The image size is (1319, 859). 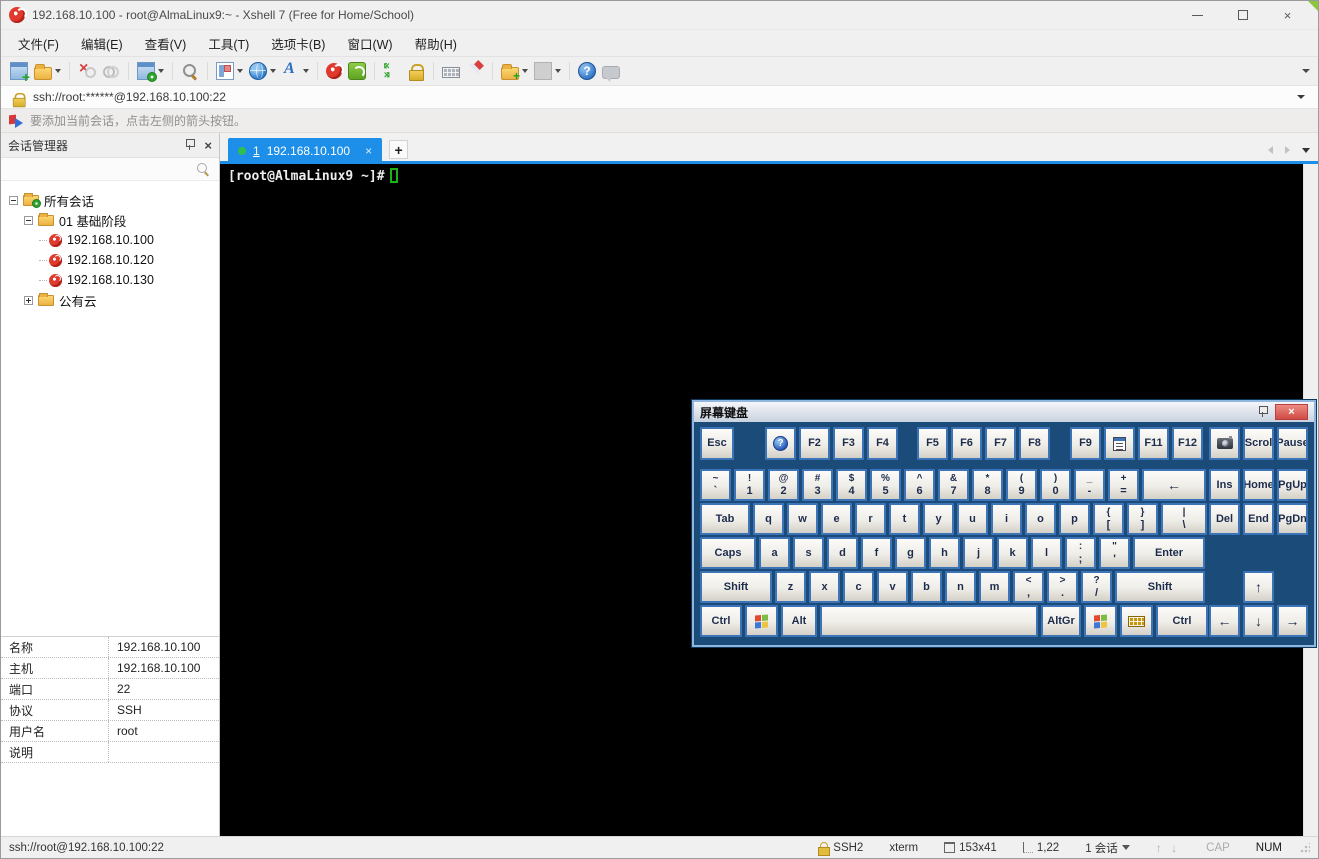 What do you see at coordinates (903, 848) in the screenshot?
I see `status-terminal-type: xterm` at bounding box center [903, 848].